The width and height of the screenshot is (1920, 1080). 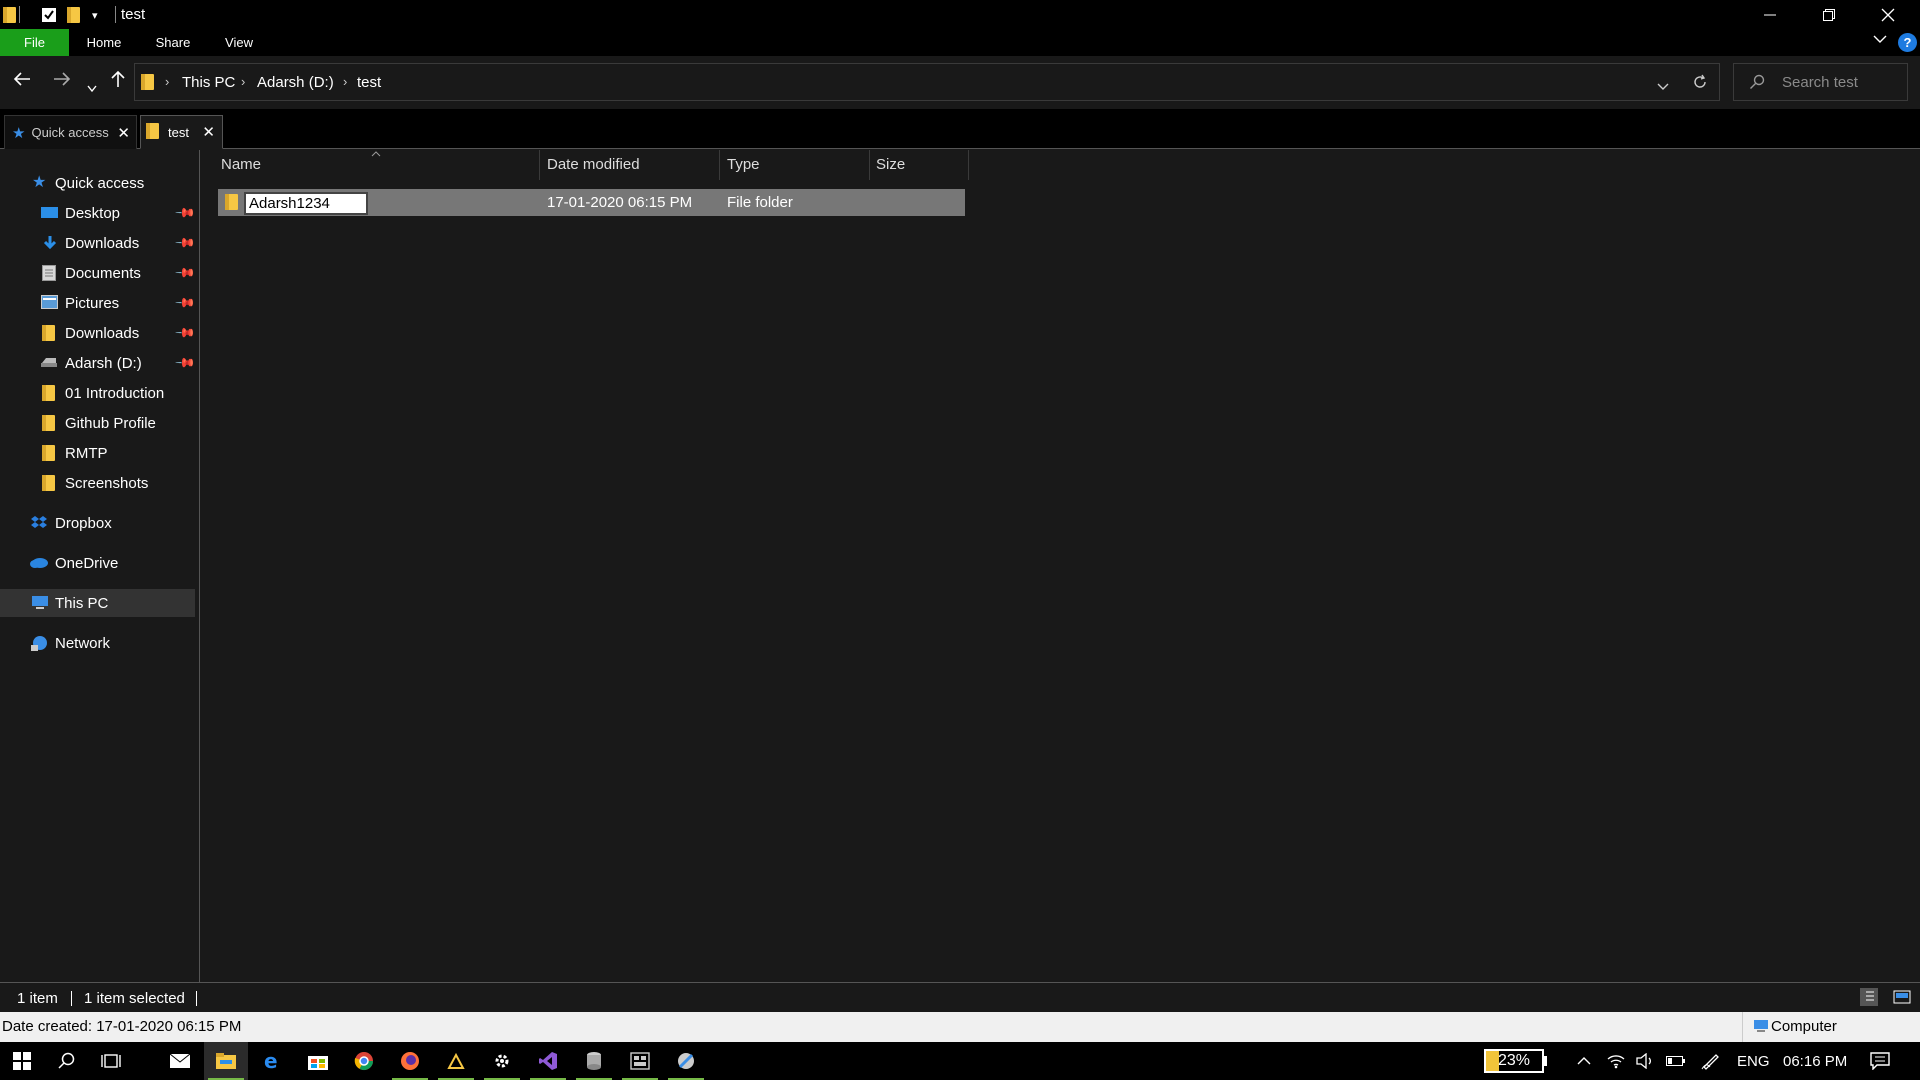 I want to click on sidebar-item-01-introduction: 01 Introduction, so click(x=97, y=393).